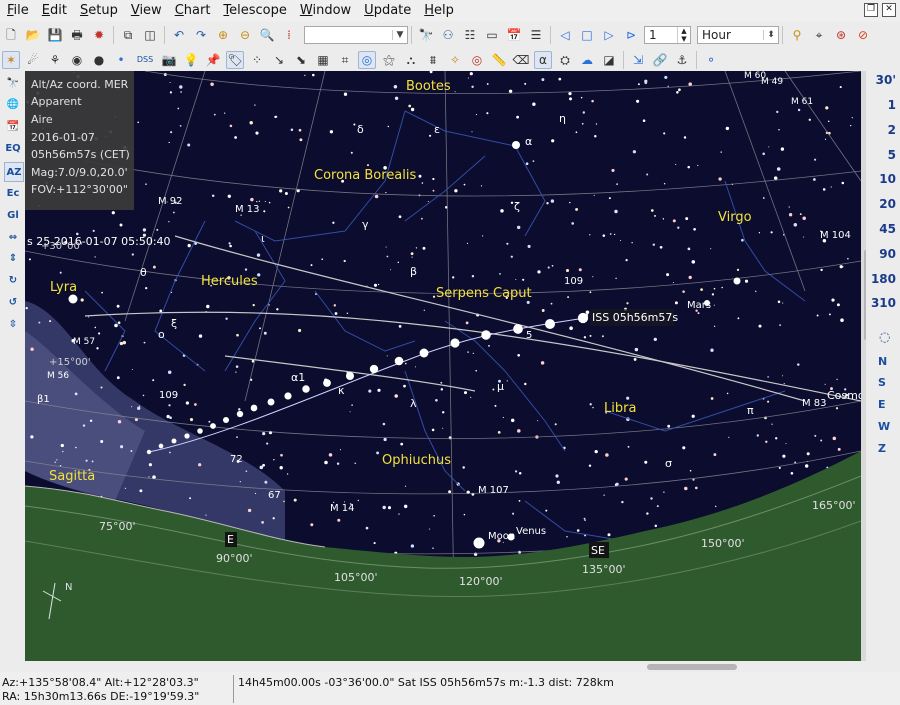 Image resolution: width=900 pixels, height=705 pixels. What do you see at coordinates (13, 126) in the screenshot?
I see `calendar-config-icon: 📆` at bounding box center [13, 126].